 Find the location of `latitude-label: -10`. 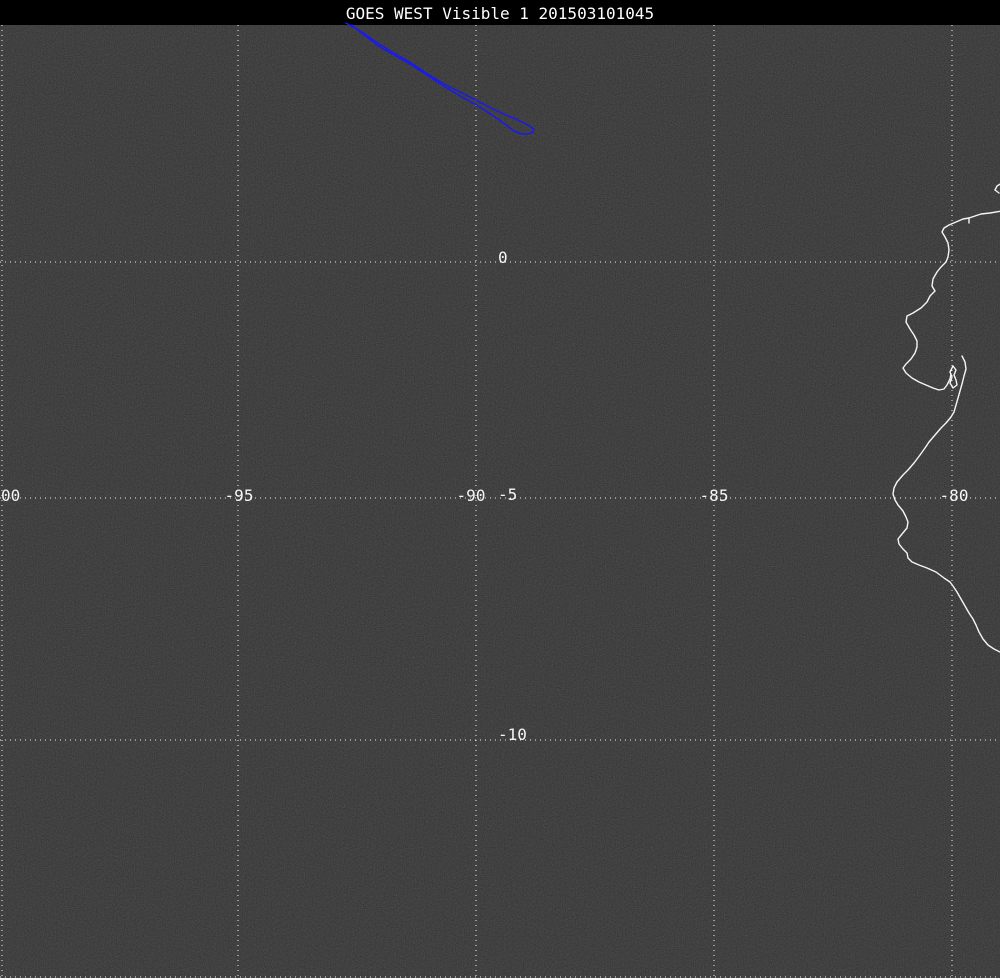

latitude-label: -10 is located at coordinates (512, 734).